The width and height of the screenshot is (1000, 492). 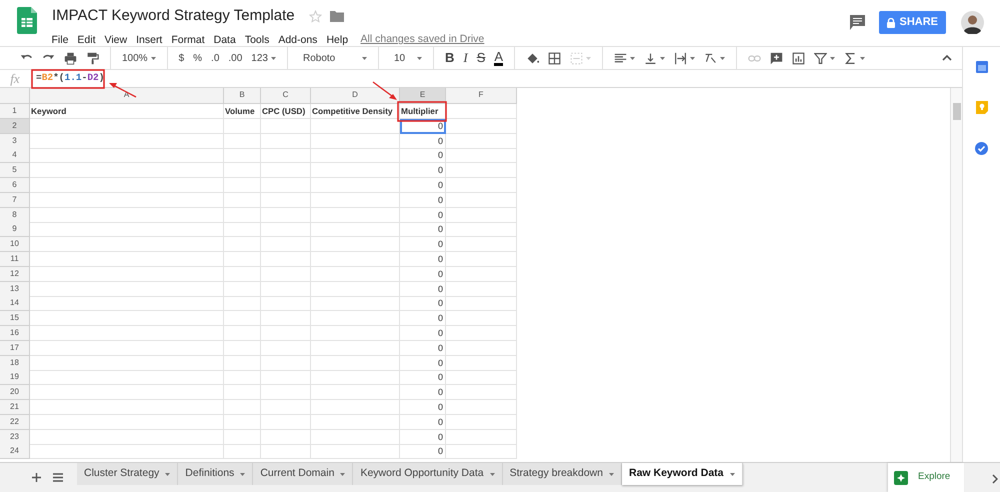 What do you see at coordinates (15, 363) in the screenshot?
I see `row-header: 18` at bounding box center [15, 363].